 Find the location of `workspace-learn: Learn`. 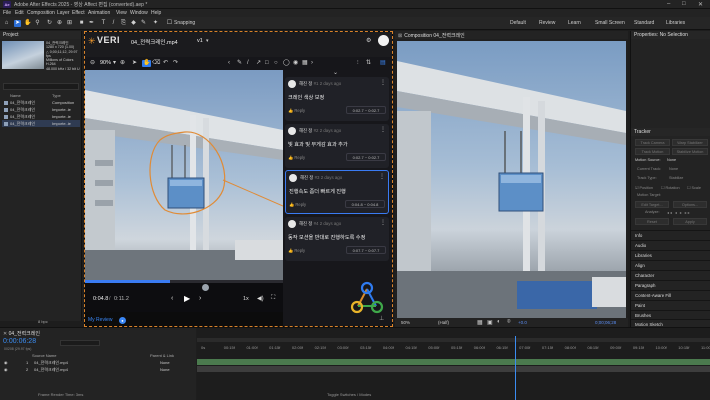

workspace-learn: Learn is located at coordinates (574, 23).